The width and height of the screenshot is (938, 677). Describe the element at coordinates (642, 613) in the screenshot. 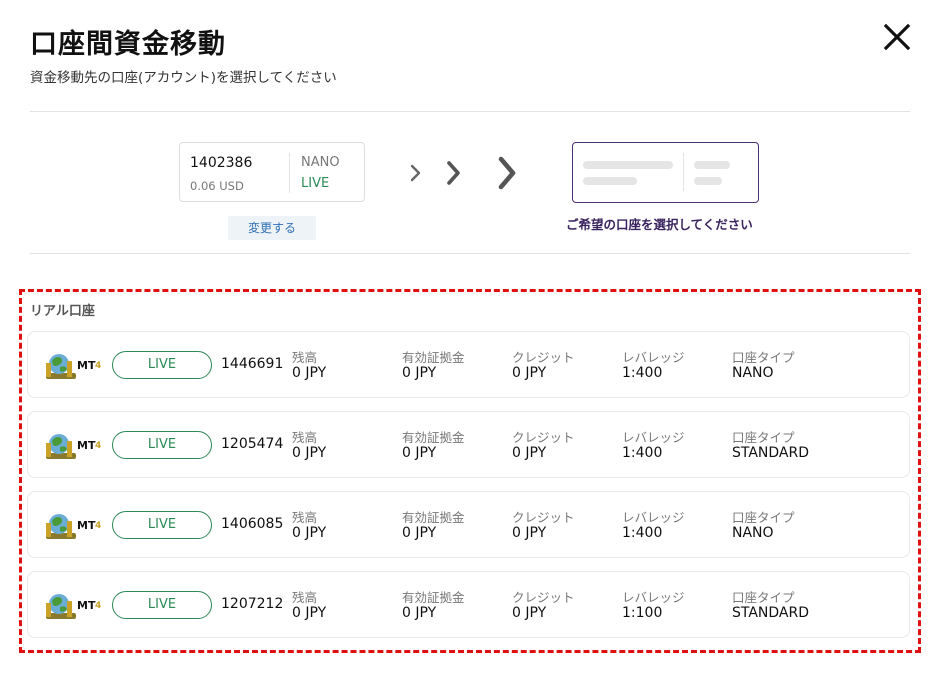

I see `field-value-leverage: 1:100` at that location.